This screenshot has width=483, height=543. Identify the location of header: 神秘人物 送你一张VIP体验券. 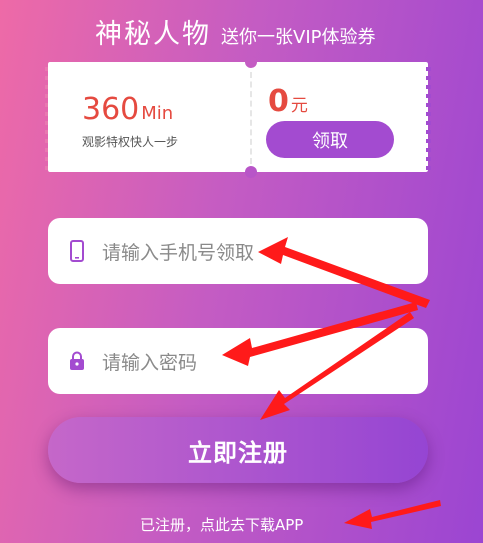
(235, 31).